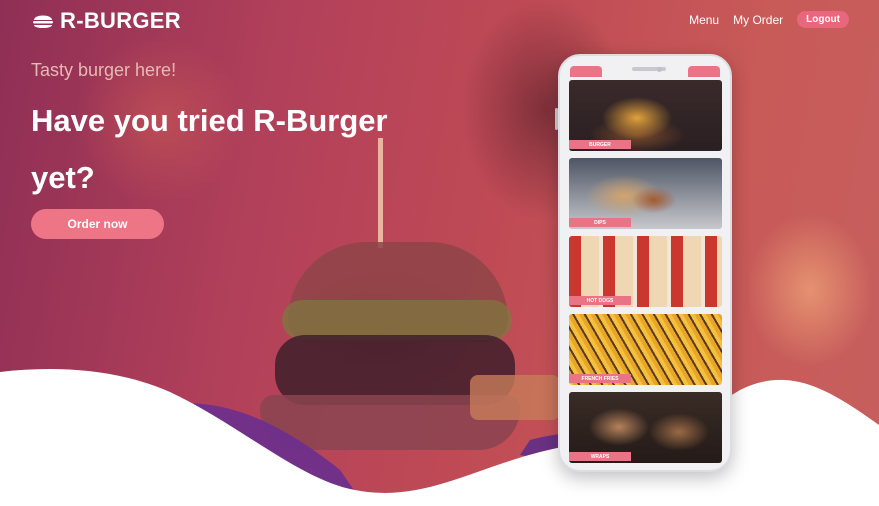 The width and height of the screenshot is (879, 506). I want to click on top-nav: Menu My Order Logout, so click(769, 19).